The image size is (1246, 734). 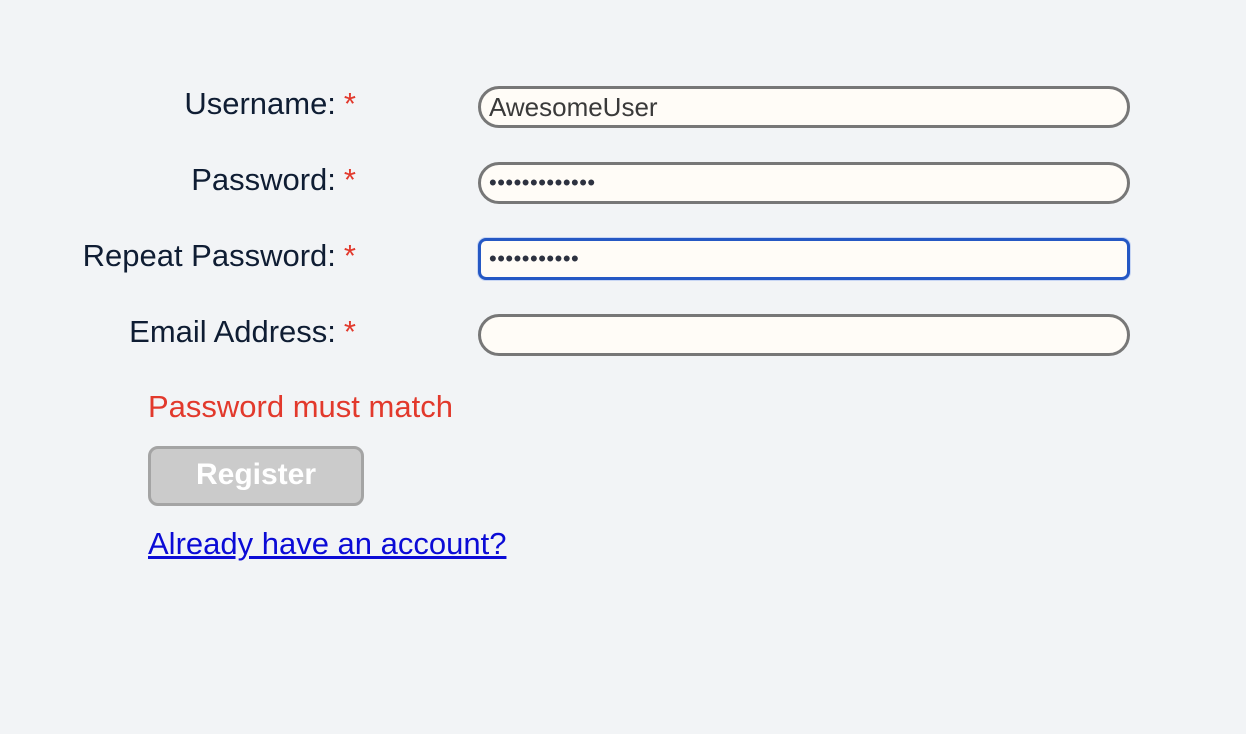 I want to click on repeat-password-input, so click(x=804, y=259).